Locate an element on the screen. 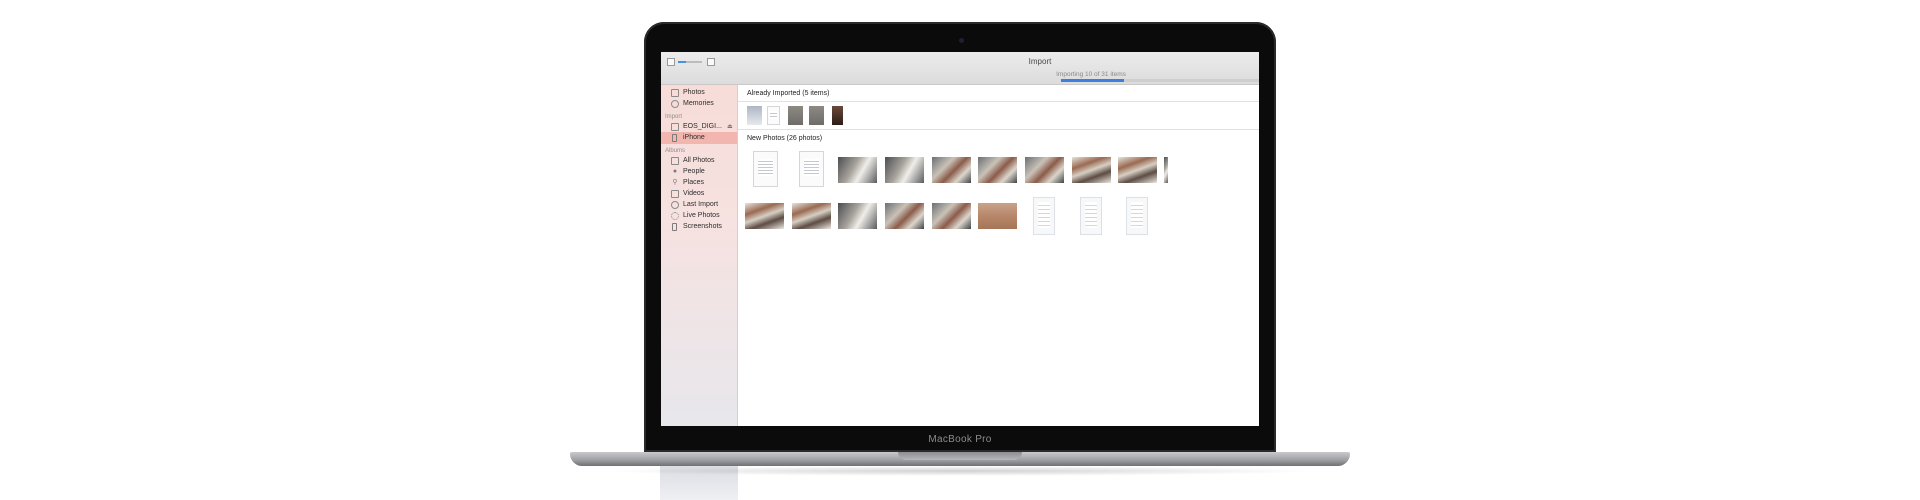  sidebar-item-label: iPhone is located at coordinates (694, 137).